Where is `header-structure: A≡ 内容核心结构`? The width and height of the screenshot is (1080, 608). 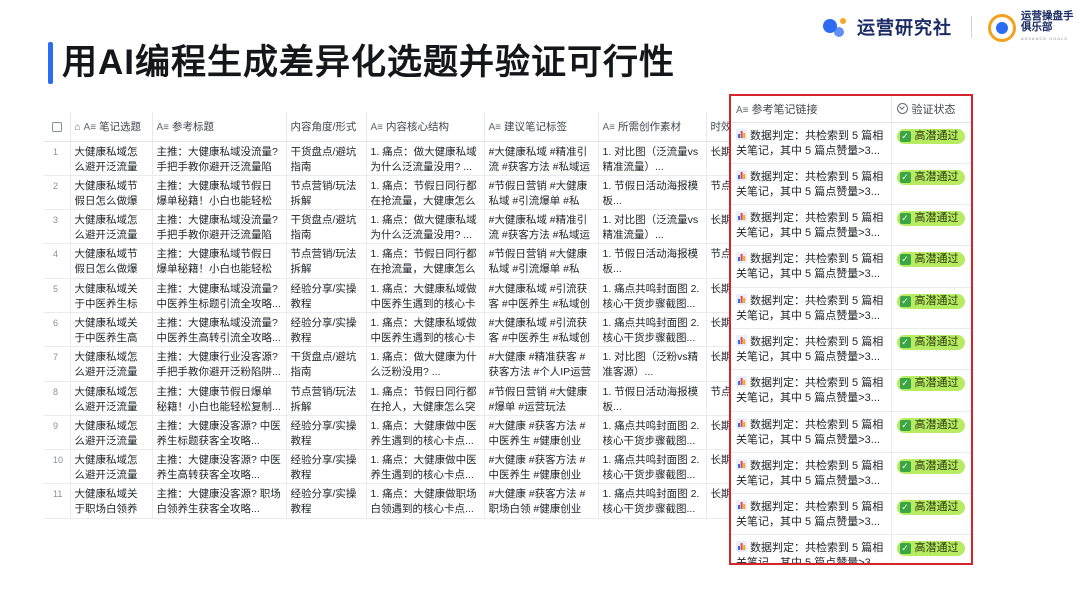
header-structure: A≡ 内容核心结构 is located at coordinates (425, 127).